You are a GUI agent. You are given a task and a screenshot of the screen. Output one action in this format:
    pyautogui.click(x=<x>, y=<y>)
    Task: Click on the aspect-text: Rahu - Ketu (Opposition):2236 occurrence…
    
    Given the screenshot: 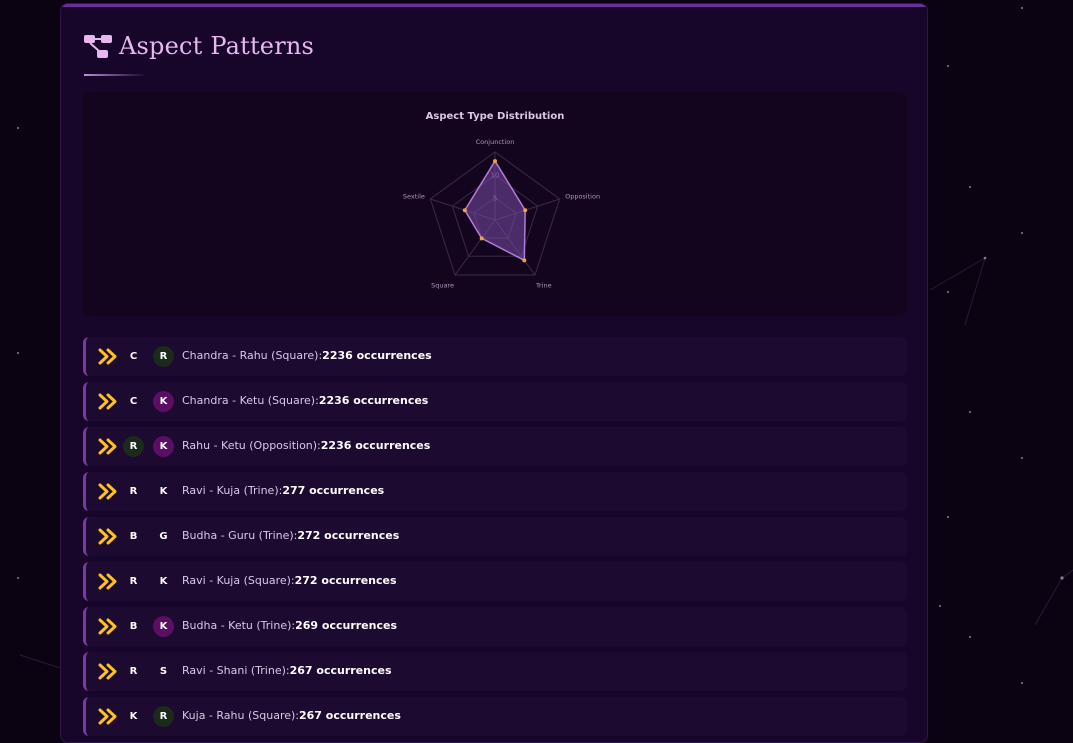 What is the action you would take?
    pyautogui.click(x=306, y=445)
    